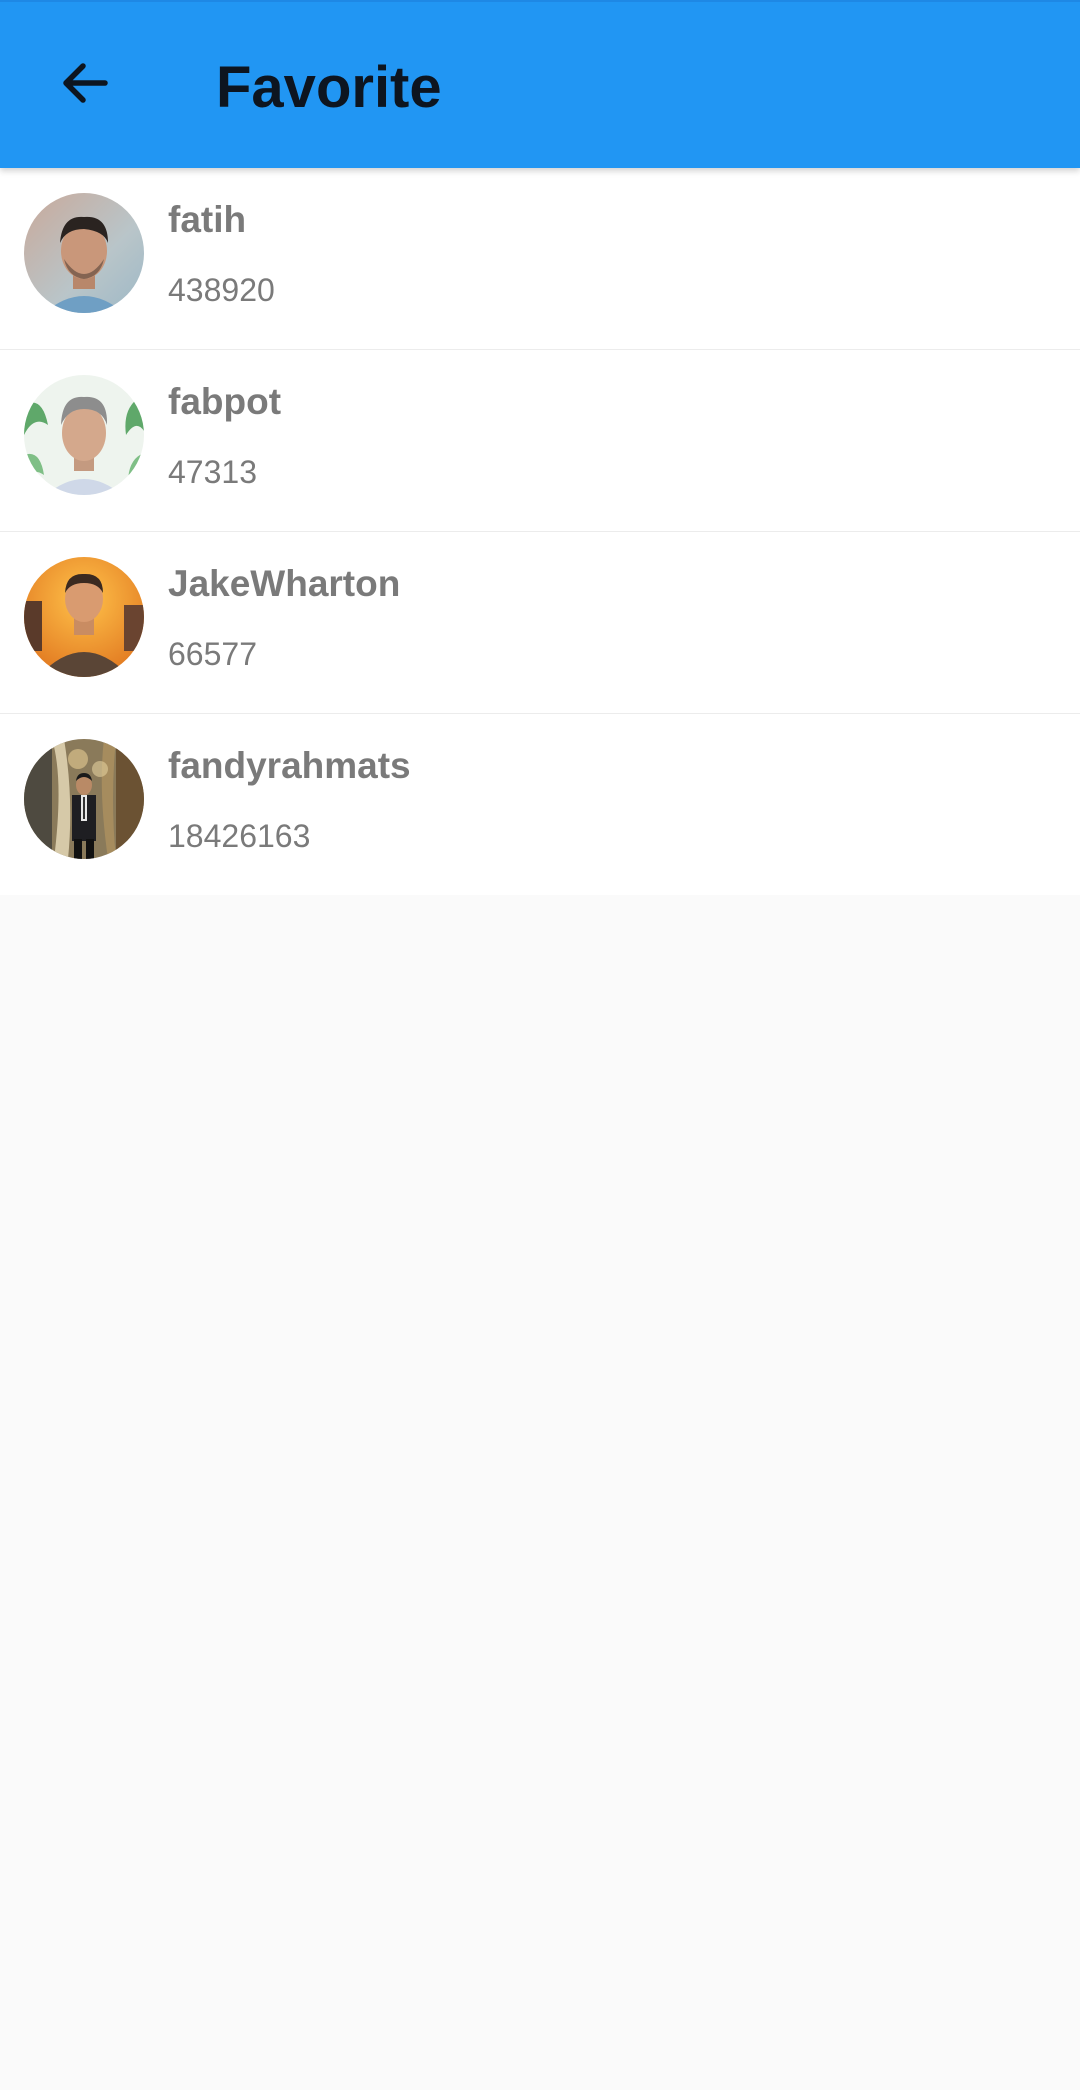 This screenshot has height=2090, width=1080. Describe the element at coordinates (284, 583) in the screenshot. I see `username: JakeWharton` at that location.